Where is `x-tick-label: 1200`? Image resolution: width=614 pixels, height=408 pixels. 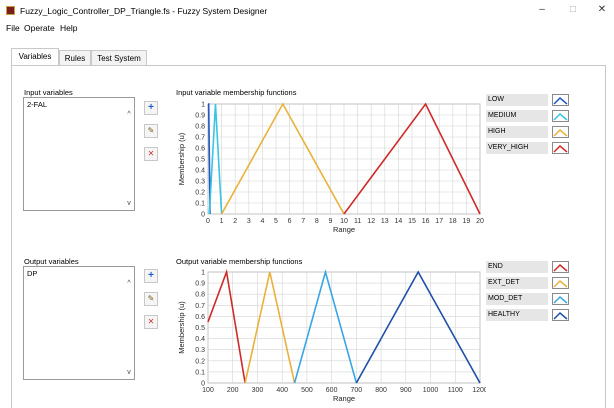
x-tick-label: 1200 is located at coordinates (479, 390).